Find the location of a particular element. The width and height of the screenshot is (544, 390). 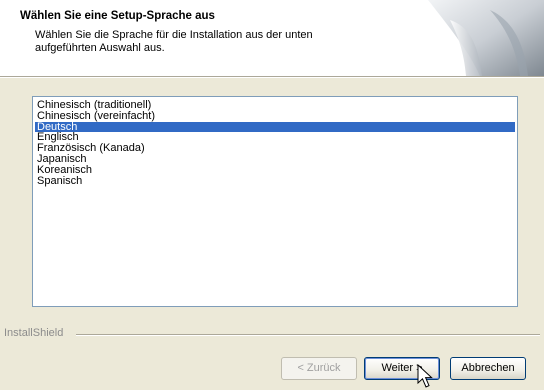

dialog-title: Wählen Sie eine Setup-Sprache aus is located at coordinates (117, 16).